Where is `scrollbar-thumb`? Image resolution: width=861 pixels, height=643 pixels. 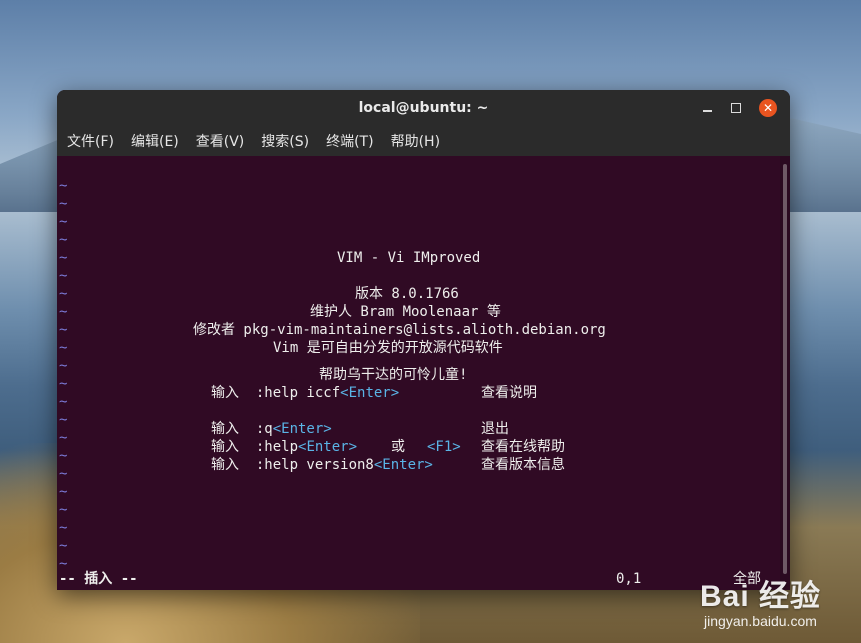 scrollbar-thumb is located at coordinates (785, 369).